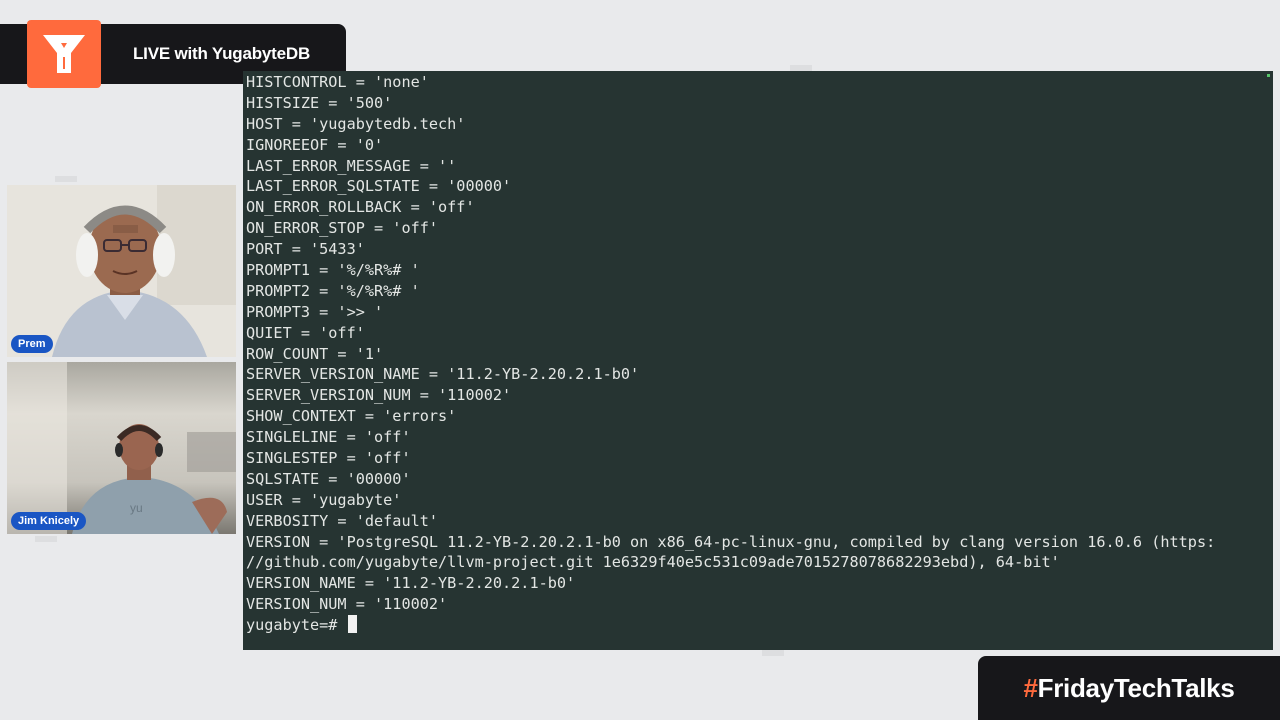  Describe the element at coordinates (351, 416) in the screenshot. I see `terminal-line: SHOW_CONTEXT = 'errors'` at that location.